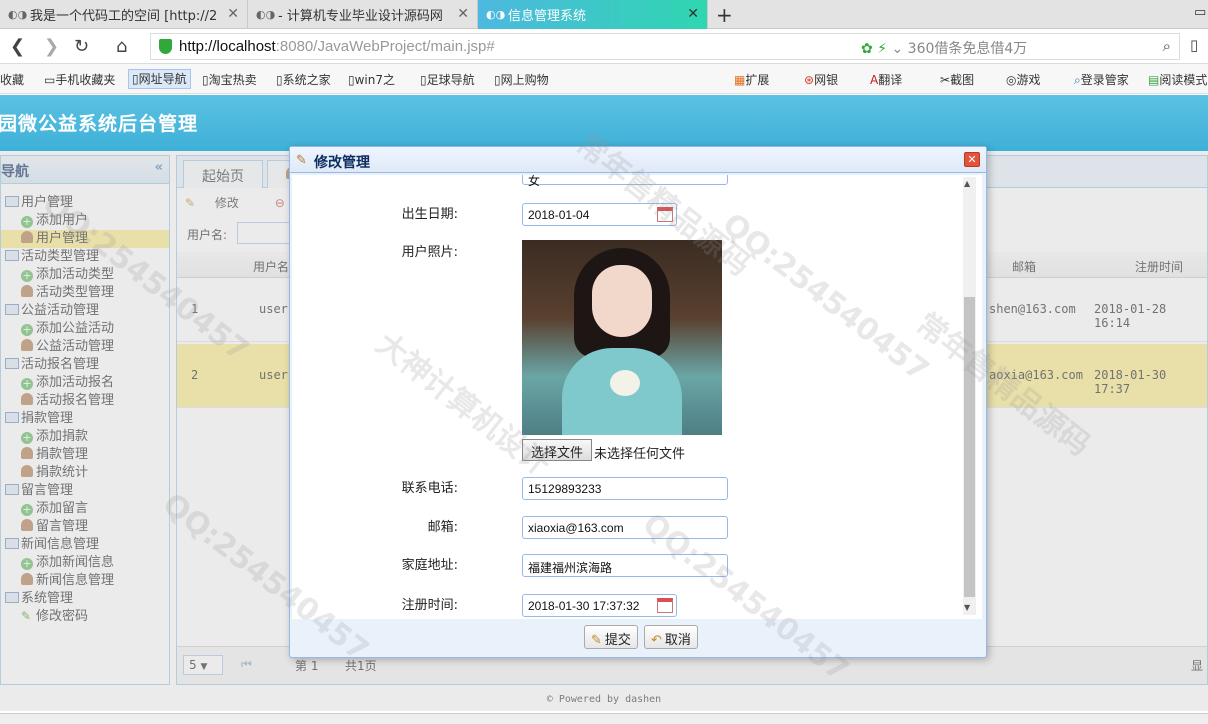  What do you see at coordinates (1194, 45) in the screenshot?
I see `phone-icon: ▯` at bounding box center [1194, 45].